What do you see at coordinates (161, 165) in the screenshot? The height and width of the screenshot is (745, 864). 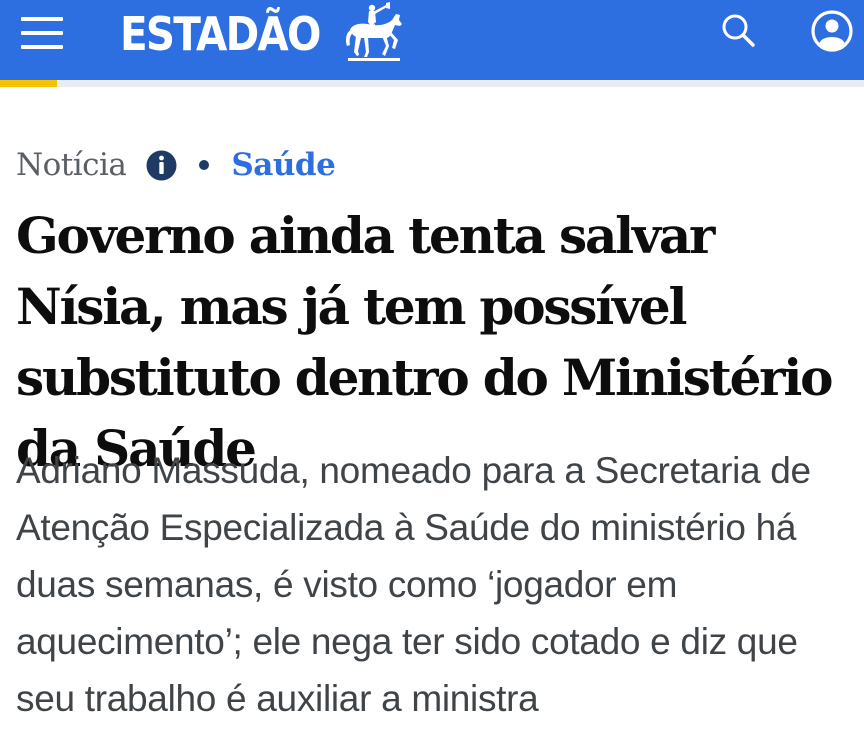 I see `info-icon` at bounding box center [161, 165].